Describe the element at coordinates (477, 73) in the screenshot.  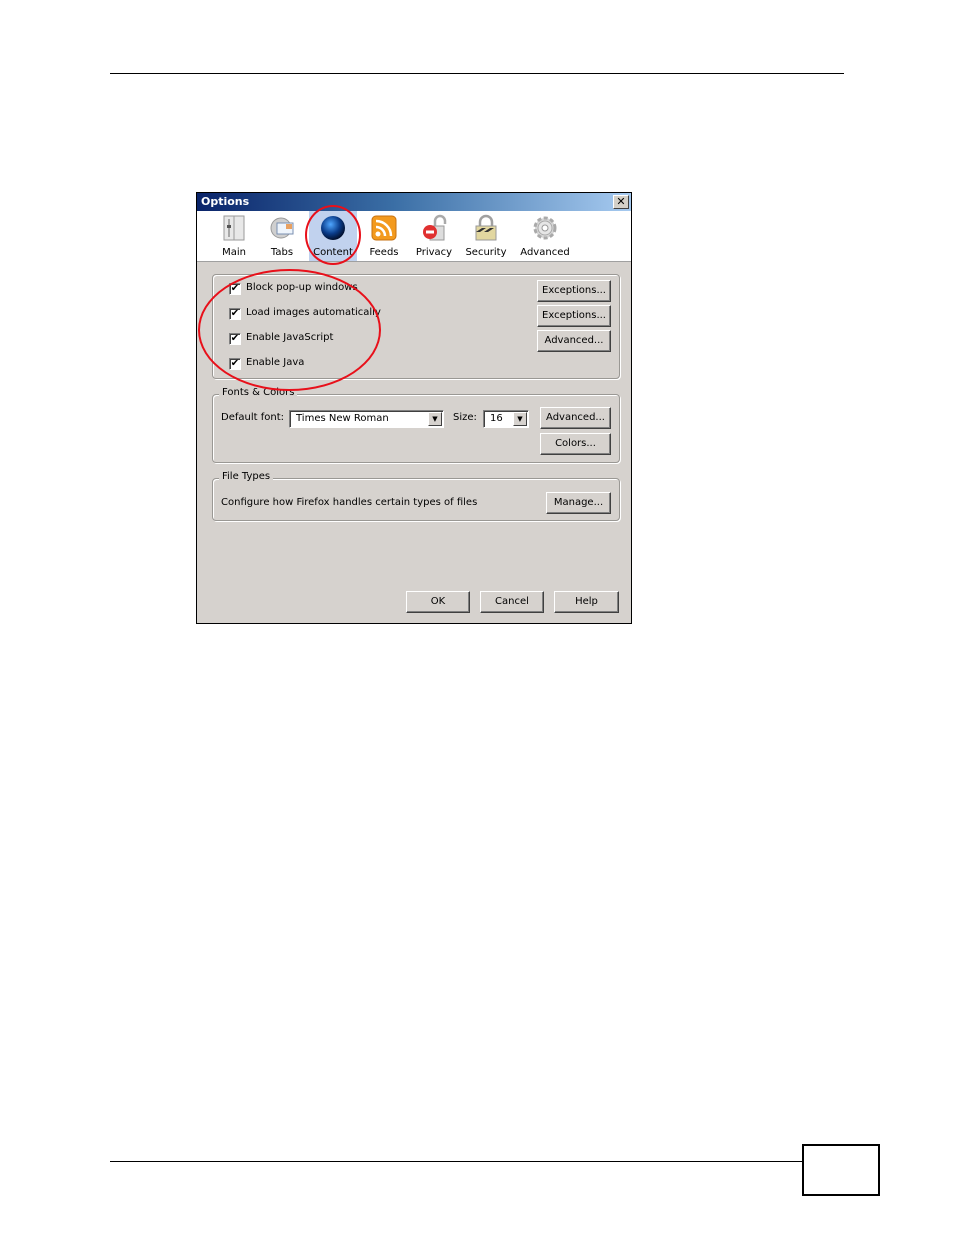
I see `page-header-rule` at that location.